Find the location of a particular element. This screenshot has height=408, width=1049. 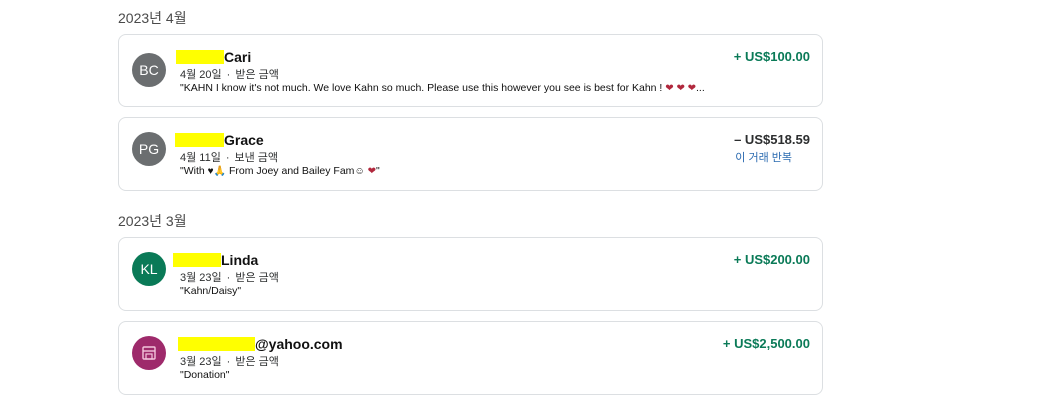

avatar: KL is located at coordinates (149, 269).